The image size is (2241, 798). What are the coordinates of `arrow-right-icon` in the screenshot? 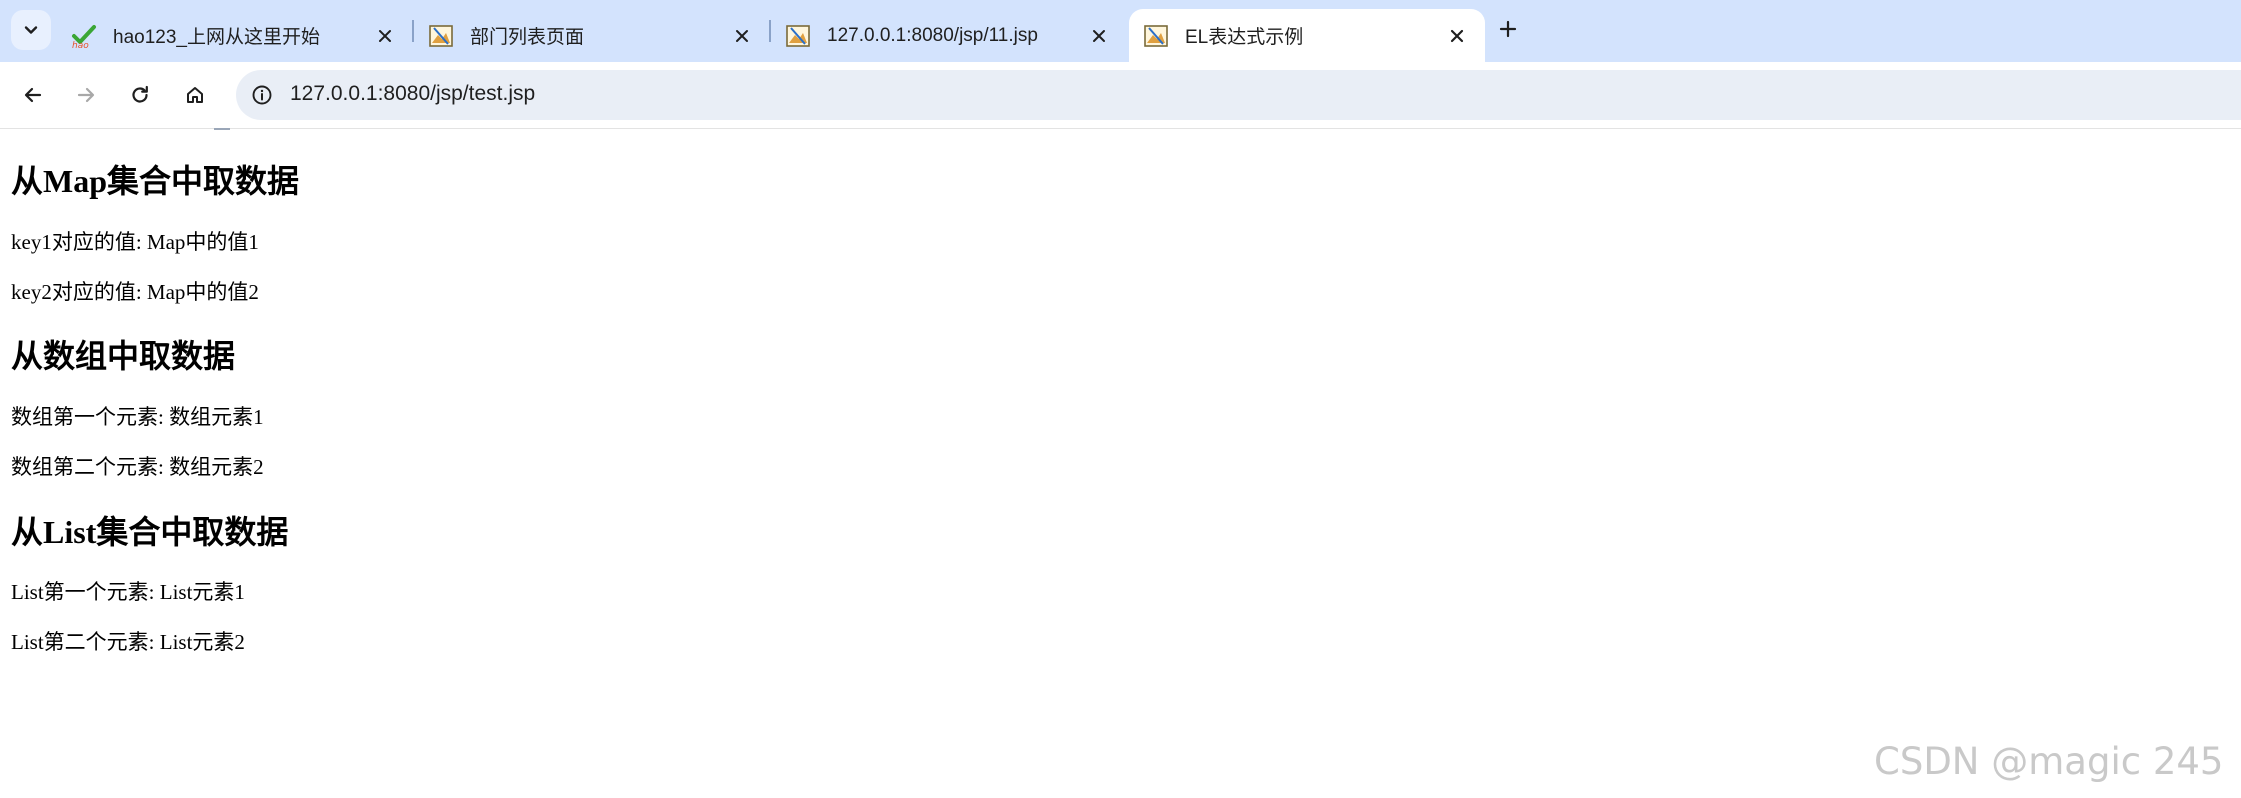 It's located at (86, 95).